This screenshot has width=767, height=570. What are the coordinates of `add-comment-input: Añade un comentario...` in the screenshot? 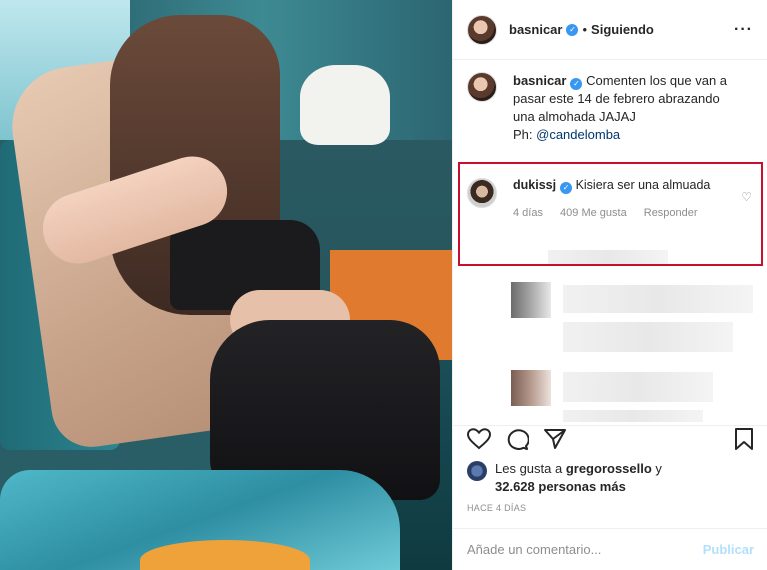 It's located at (534, 549).